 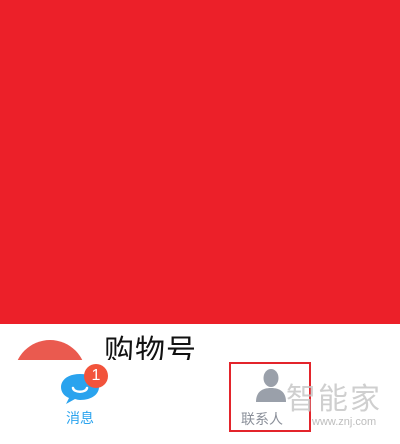 I want to click on tab-contacts-label: 联系人, so click(x=262, y=420).